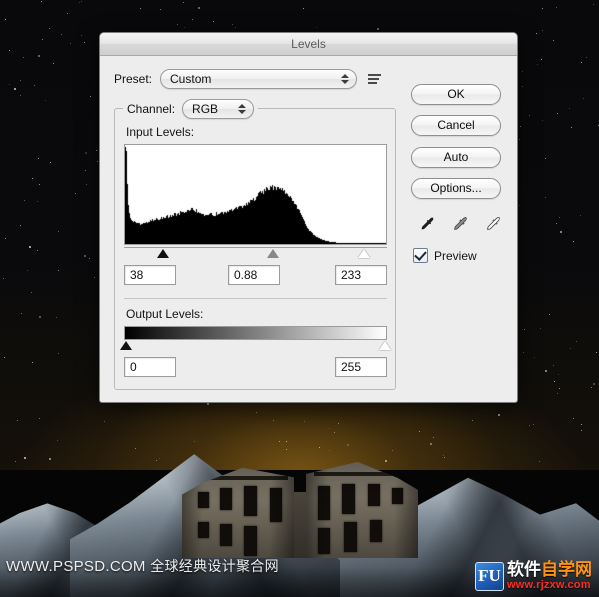 The width and height of the screenshot is (599, 597). I want to click on gray-point-eyedropper, so click(462, 225).